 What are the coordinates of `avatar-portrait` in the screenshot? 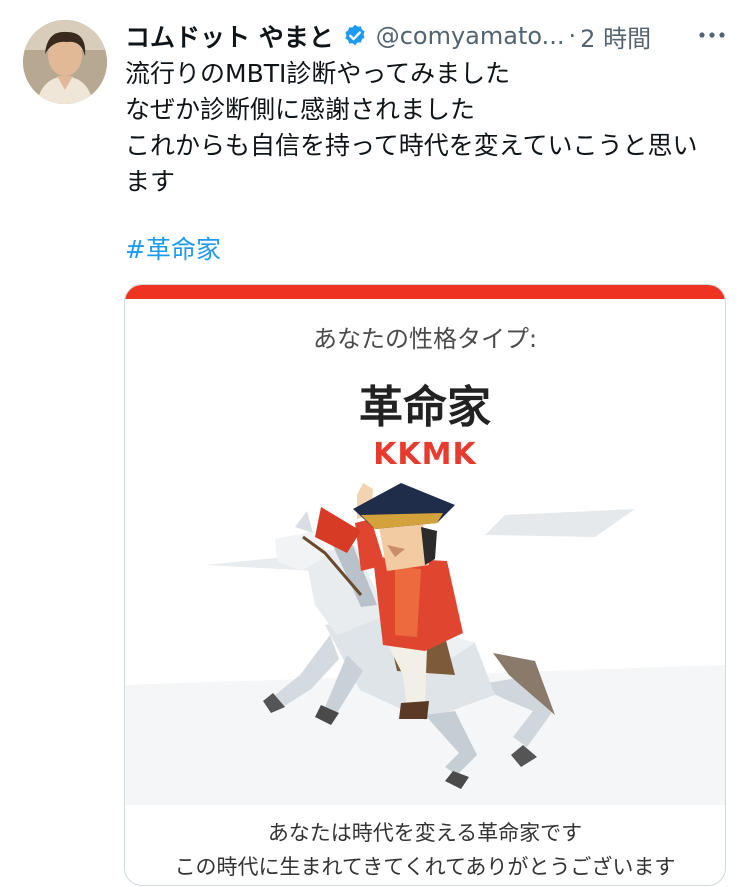 It's located at (65, 62).